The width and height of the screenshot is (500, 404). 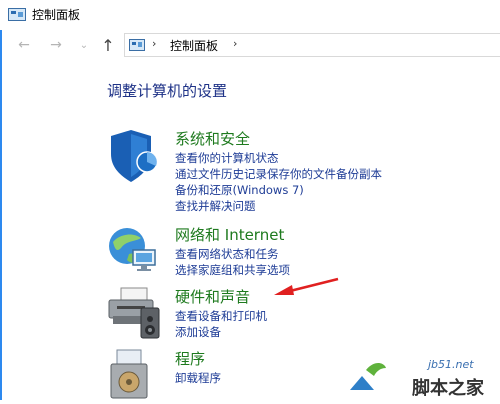 What do you see at coordinates (212, 296) in the screenshot?
I see `category-title: 硬件和声音` at bounding box center [212, 296].